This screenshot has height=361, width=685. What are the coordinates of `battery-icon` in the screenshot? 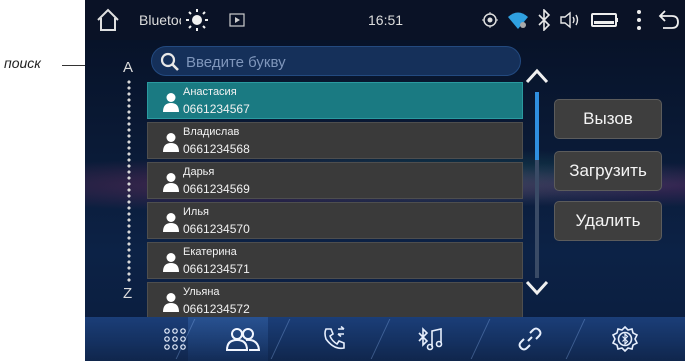 It's located at (605, 20).